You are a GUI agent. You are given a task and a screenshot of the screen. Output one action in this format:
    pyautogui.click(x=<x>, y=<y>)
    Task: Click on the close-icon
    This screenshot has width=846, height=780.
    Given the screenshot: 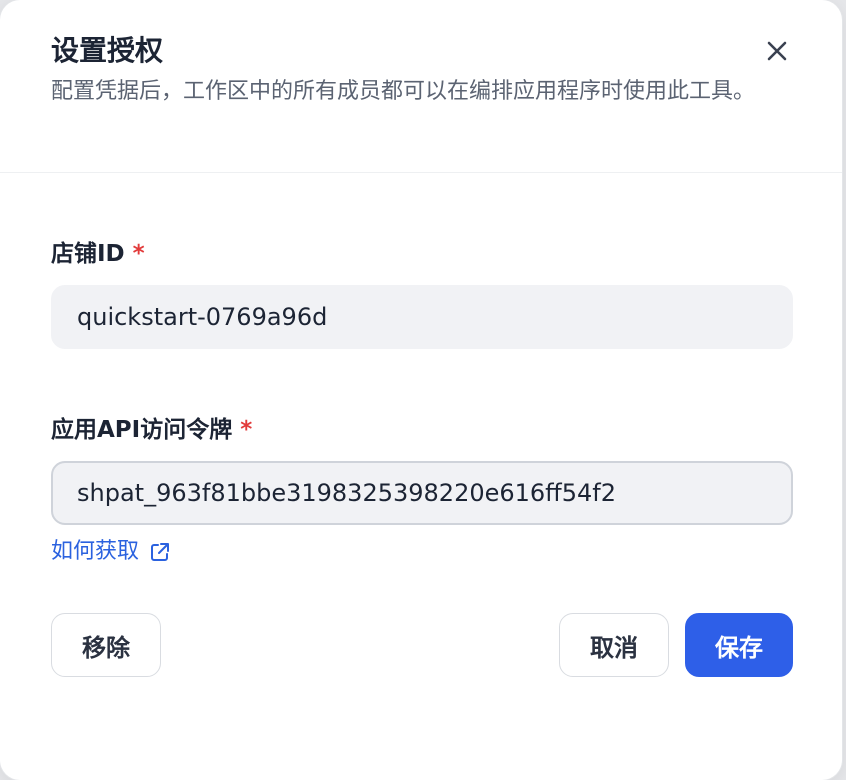 What is the action you would take?
    pyautogui.click(x=777, y=51)
    